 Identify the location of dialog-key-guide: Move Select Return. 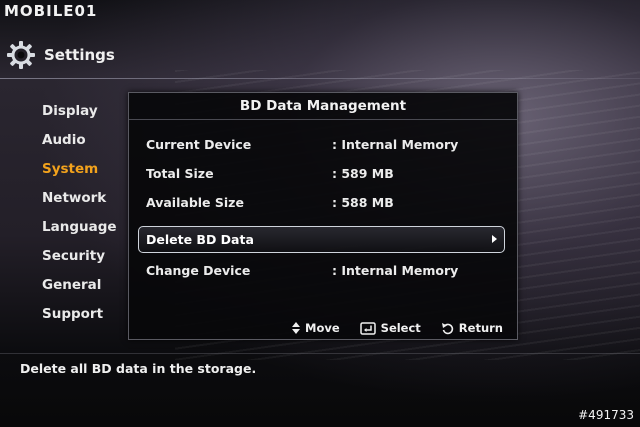
(387, 328).